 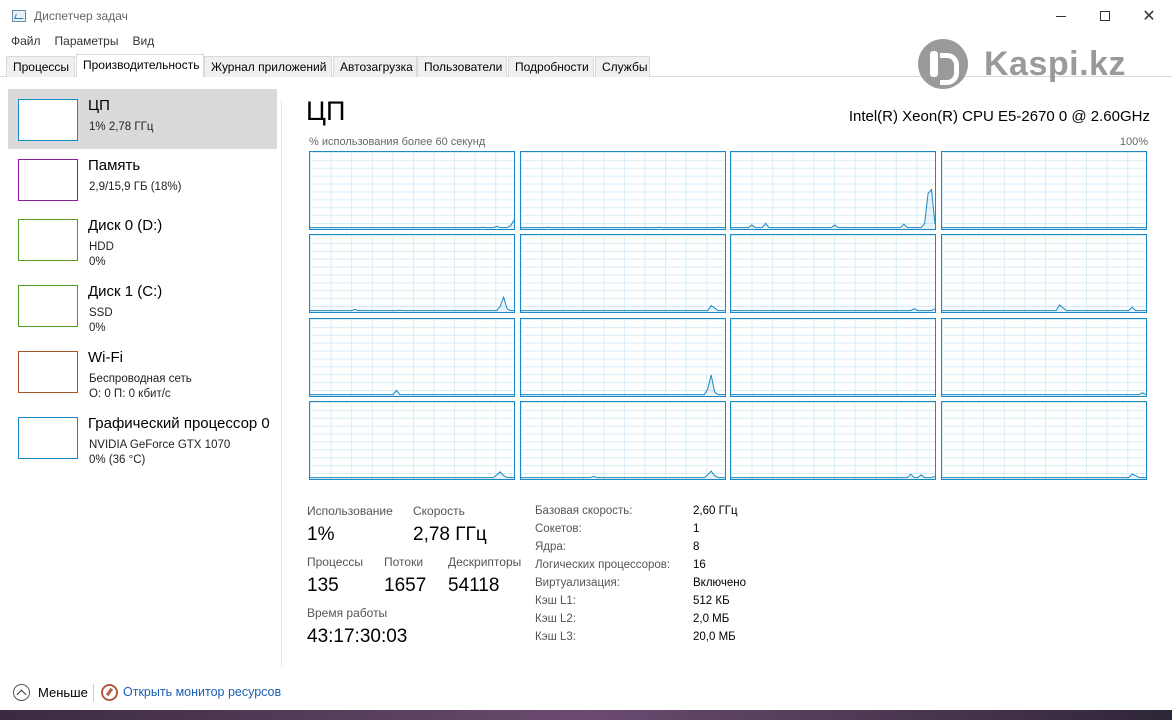 I want to click on menu-file: Файл, so click(x=23, y=42).